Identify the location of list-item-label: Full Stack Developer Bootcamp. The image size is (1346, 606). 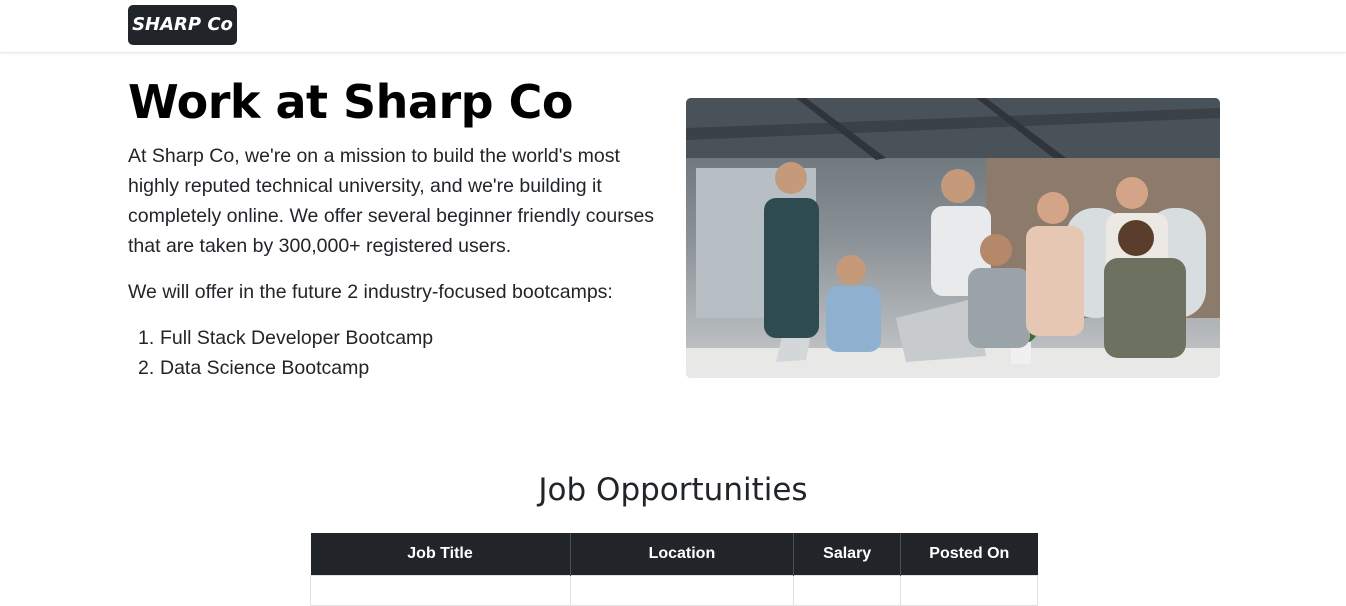
(297, 338).